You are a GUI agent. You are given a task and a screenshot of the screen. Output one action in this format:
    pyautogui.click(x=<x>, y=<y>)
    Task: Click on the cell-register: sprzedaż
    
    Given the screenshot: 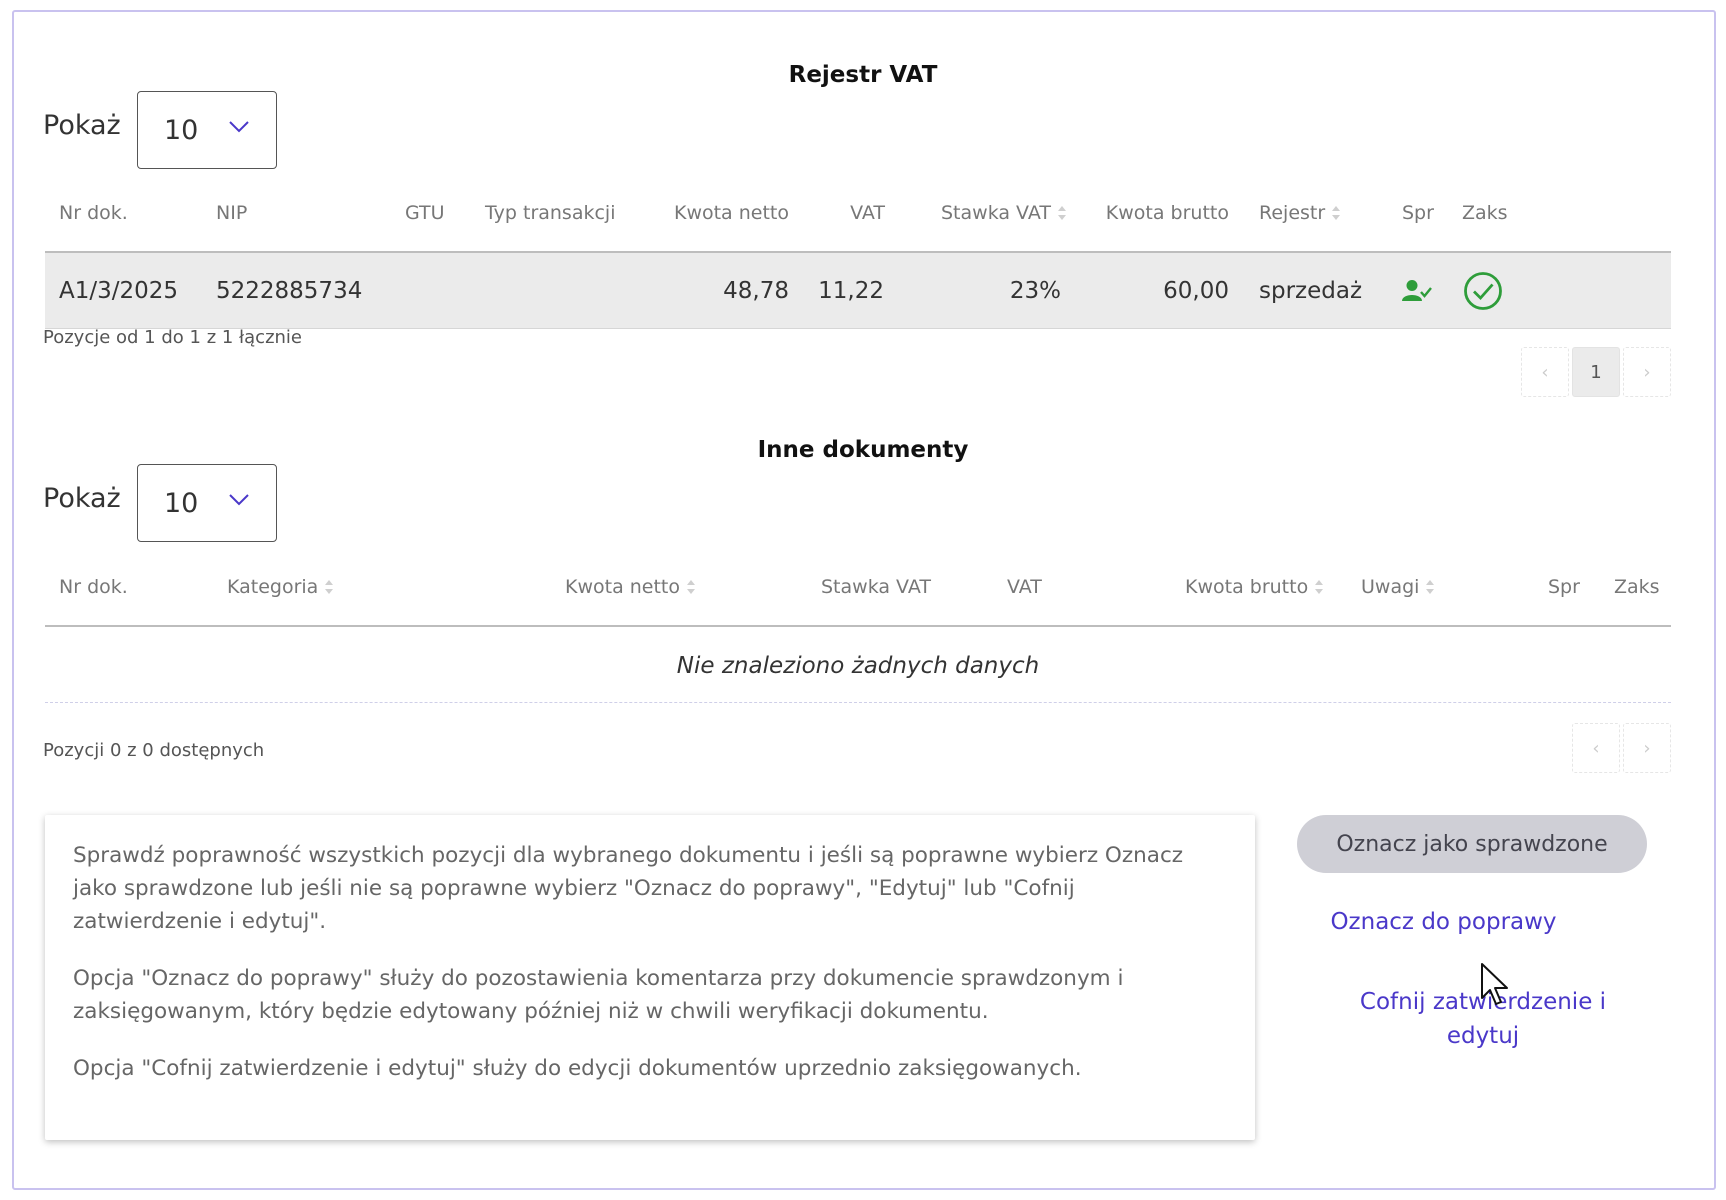 What is the action you would take?
    pyautogui.click(x=1311, y=291)
    